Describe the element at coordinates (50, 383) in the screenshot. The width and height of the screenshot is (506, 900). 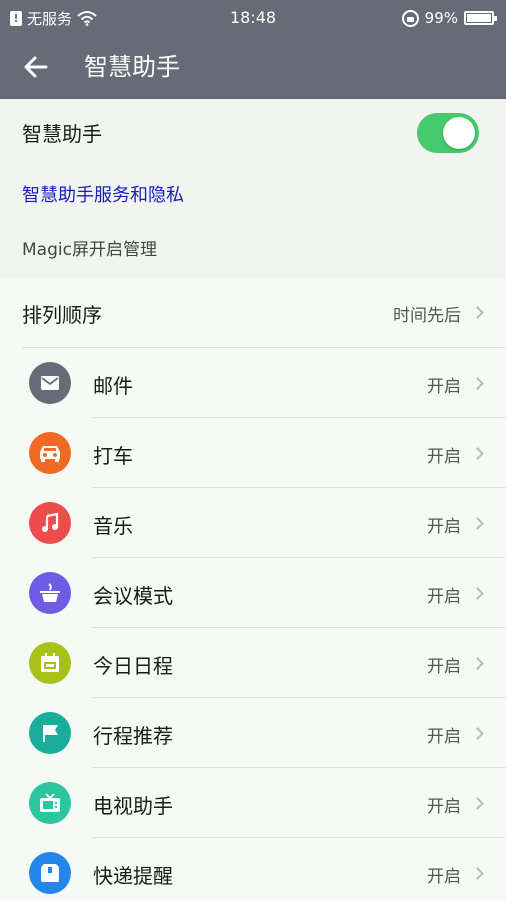
I see `mail-icon` at that location.